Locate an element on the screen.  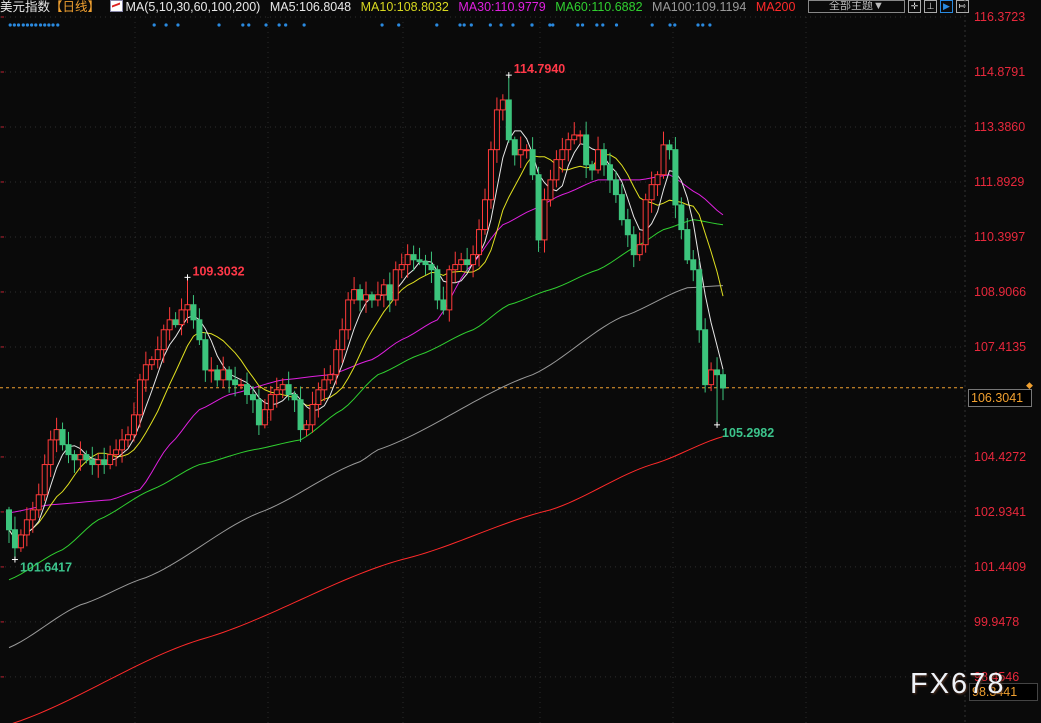
y-tick-label: 110.3997 is located at coordinates (999, 237).